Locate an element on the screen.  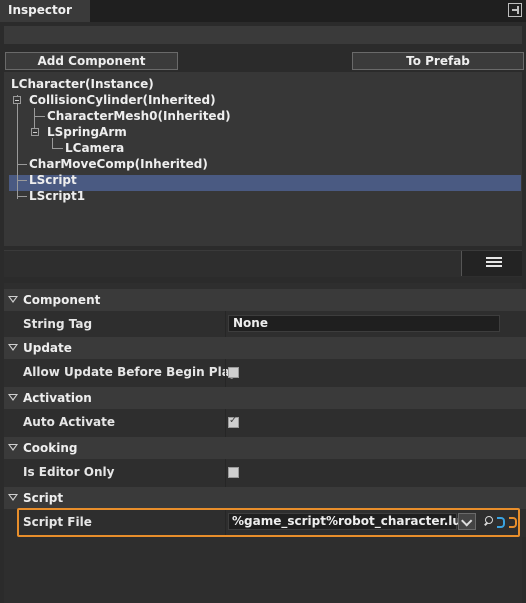
tree-item-lcharacter: LCharacter(Instance) is located at coordinates (82, 84).